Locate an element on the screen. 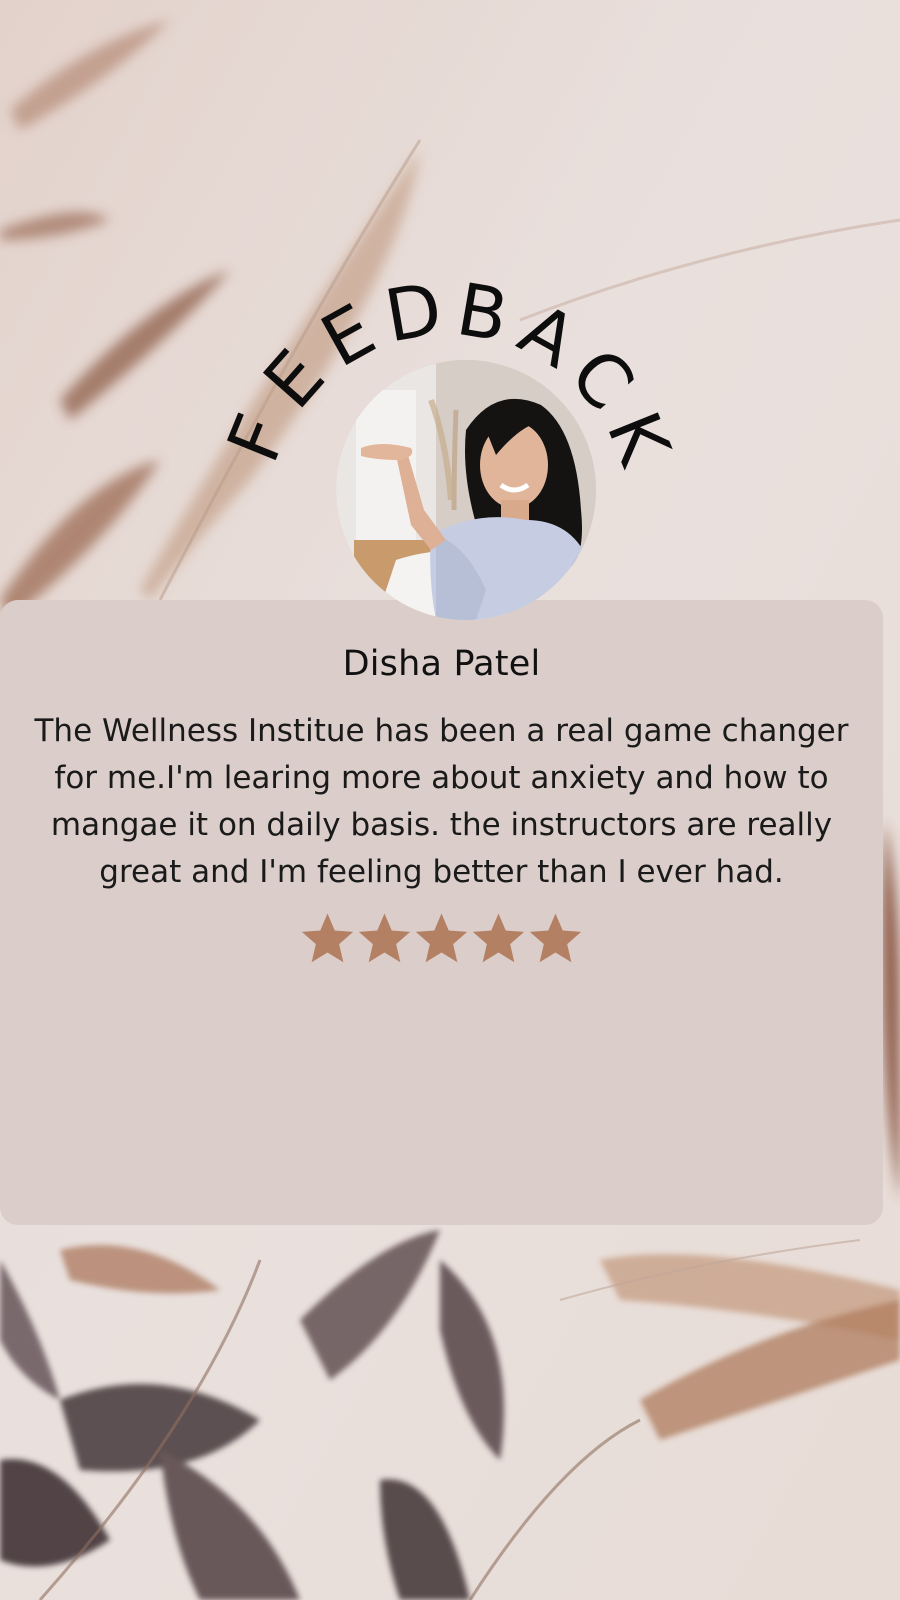  portrait-photo is located at coordinates (466, 490).